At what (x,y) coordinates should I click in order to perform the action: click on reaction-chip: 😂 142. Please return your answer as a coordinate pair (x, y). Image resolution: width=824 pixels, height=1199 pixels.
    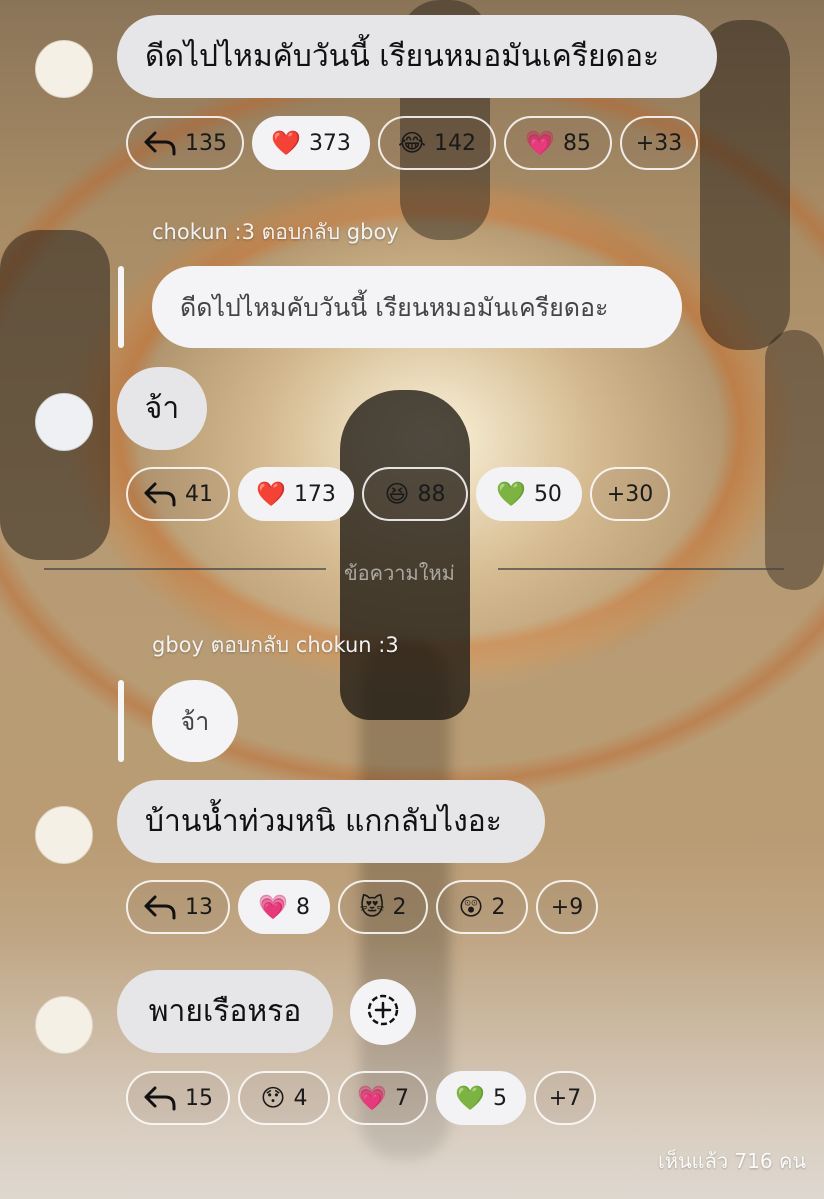
    Looking at the image, I should click on (437, 143).